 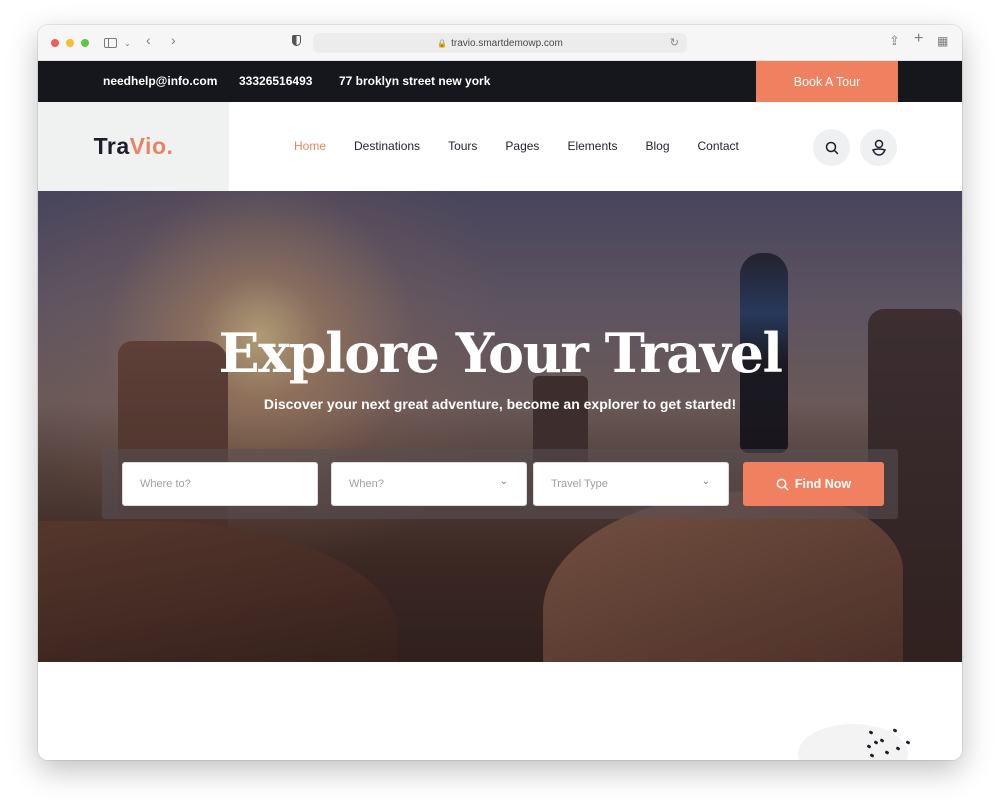 What do you see at coordinates (387, 146) in the screenshot?
I see `nav-destinations: Destinations` at bounding box center [387, 146].